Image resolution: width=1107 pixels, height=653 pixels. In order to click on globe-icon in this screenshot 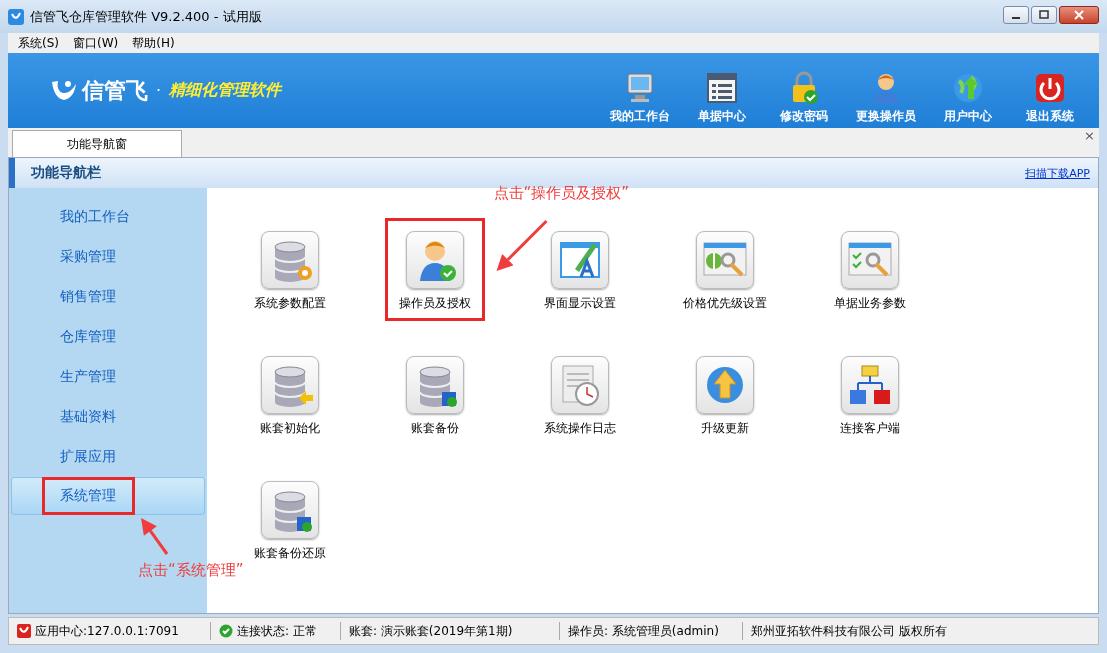, I will do `click(968, 88)`.